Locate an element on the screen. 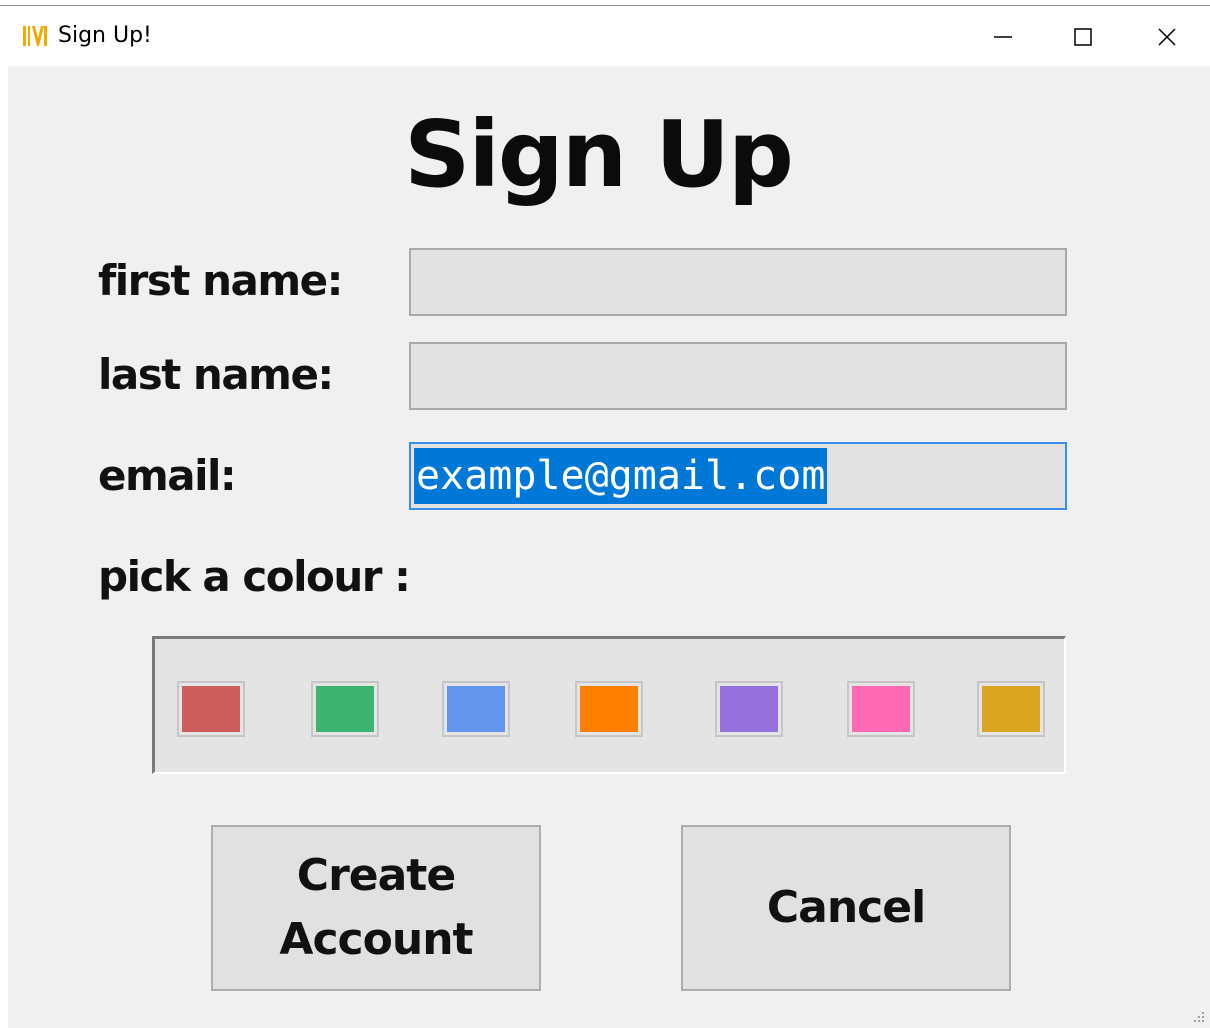  swatch-green is located at coordinates (345, 709).